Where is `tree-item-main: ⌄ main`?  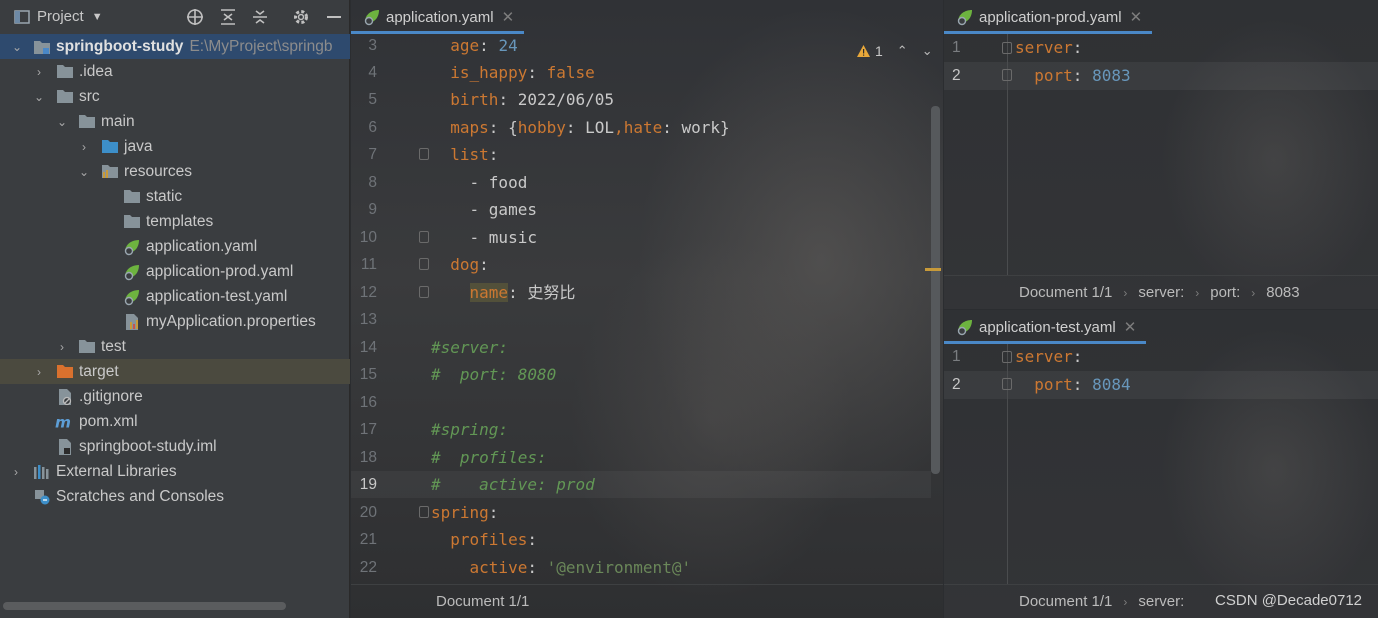 tree-item-main: ⌄ main is located at coordinates (175, 121).